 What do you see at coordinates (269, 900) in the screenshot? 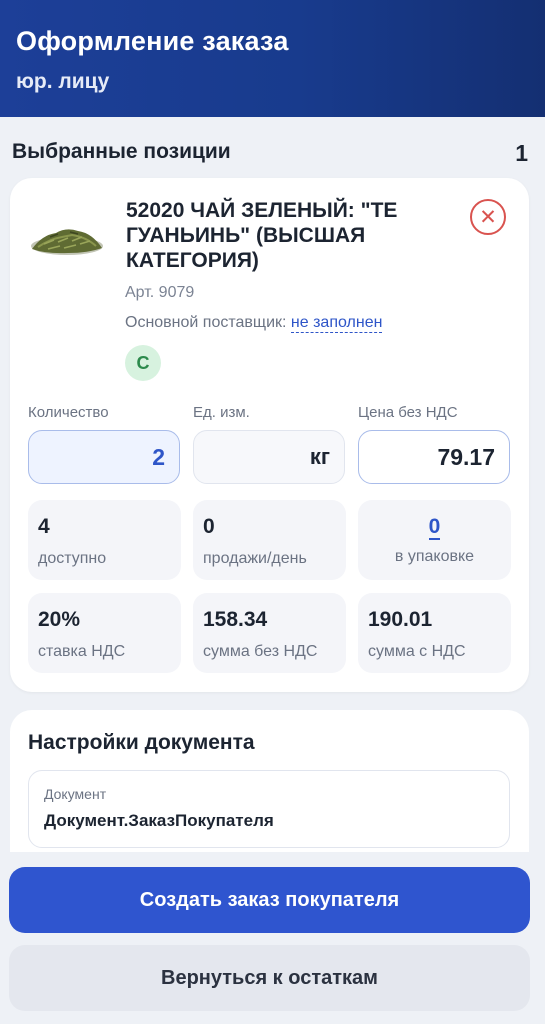
I see `create-order-button: Создать заказ покупателя` at bounding box center [269, 900].